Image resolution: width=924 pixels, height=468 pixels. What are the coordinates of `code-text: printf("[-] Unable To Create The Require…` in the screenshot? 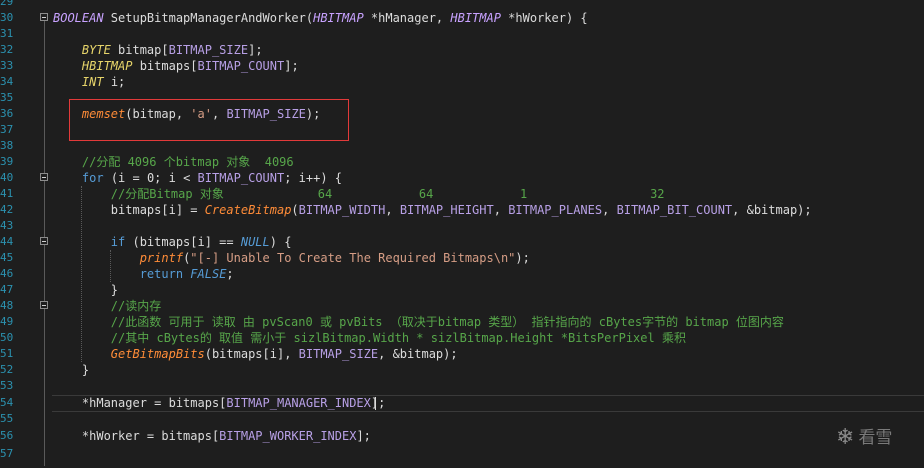 It's located at (291, 258).